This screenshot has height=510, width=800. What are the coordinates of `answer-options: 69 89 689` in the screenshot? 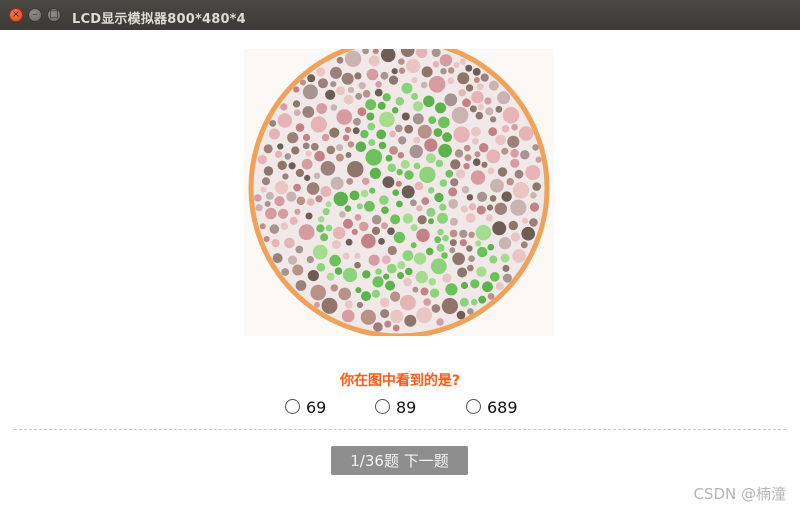 It's located at (400, 410).